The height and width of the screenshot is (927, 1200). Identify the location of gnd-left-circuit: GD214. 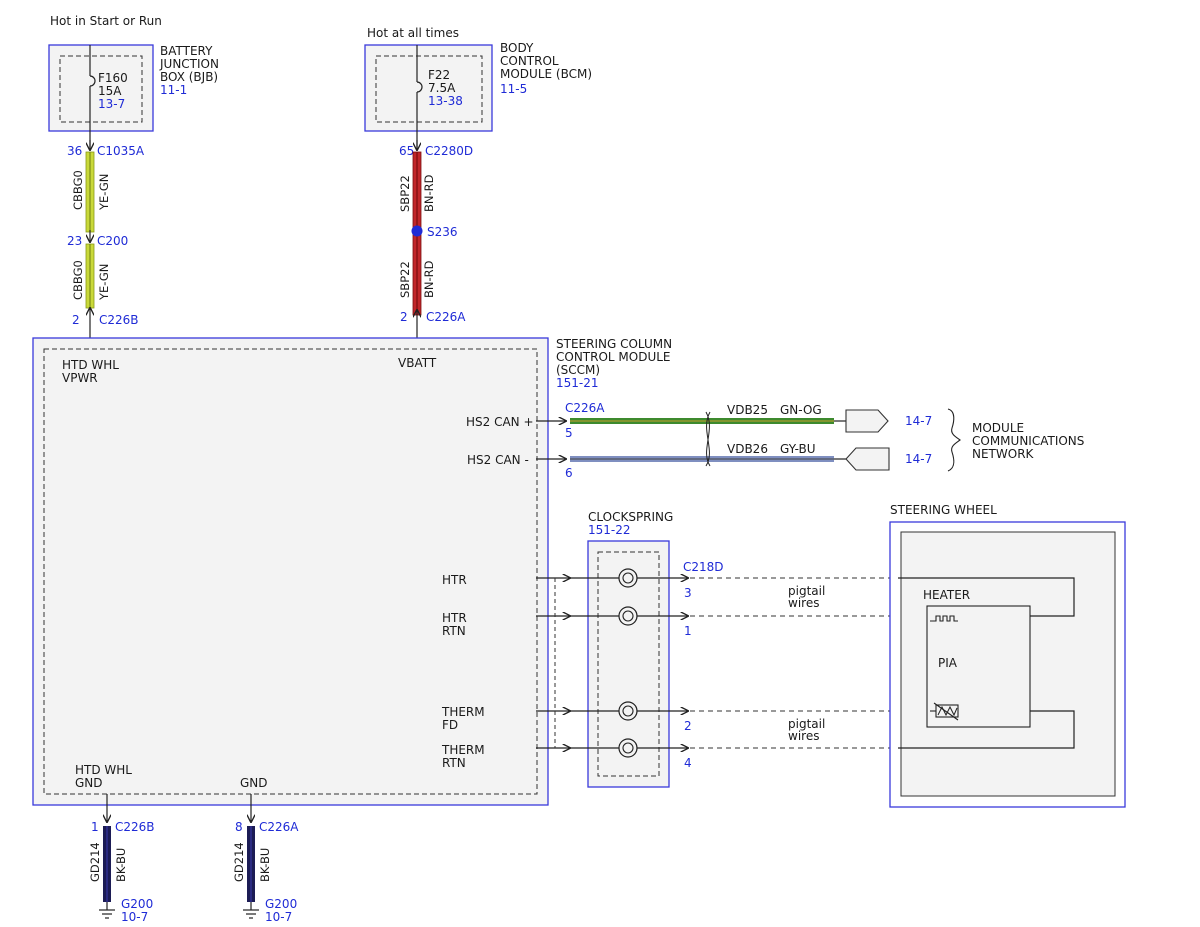
(95, 862).